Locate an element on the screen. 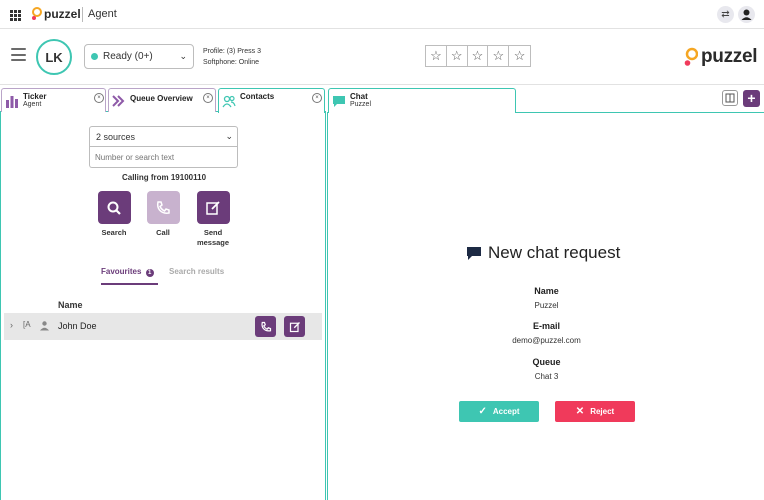 Image resolution: width=764 pixels, height=500 pixels. call-action: Call is located at coordinates (163, 214).